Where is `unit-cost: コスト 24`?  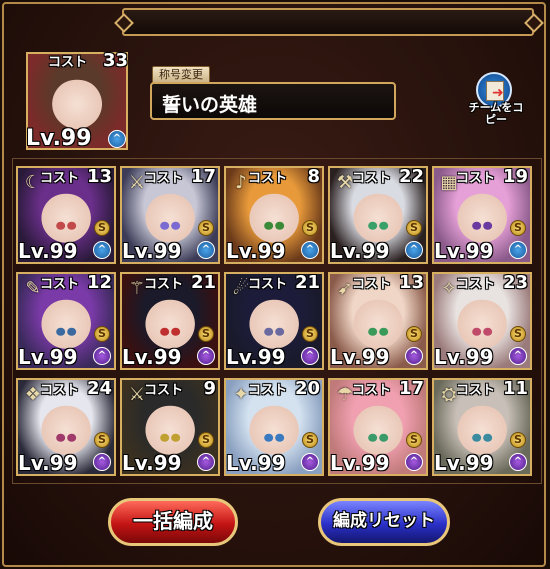 unit-cost: コスト 24 is located at coordinates (65, 389).